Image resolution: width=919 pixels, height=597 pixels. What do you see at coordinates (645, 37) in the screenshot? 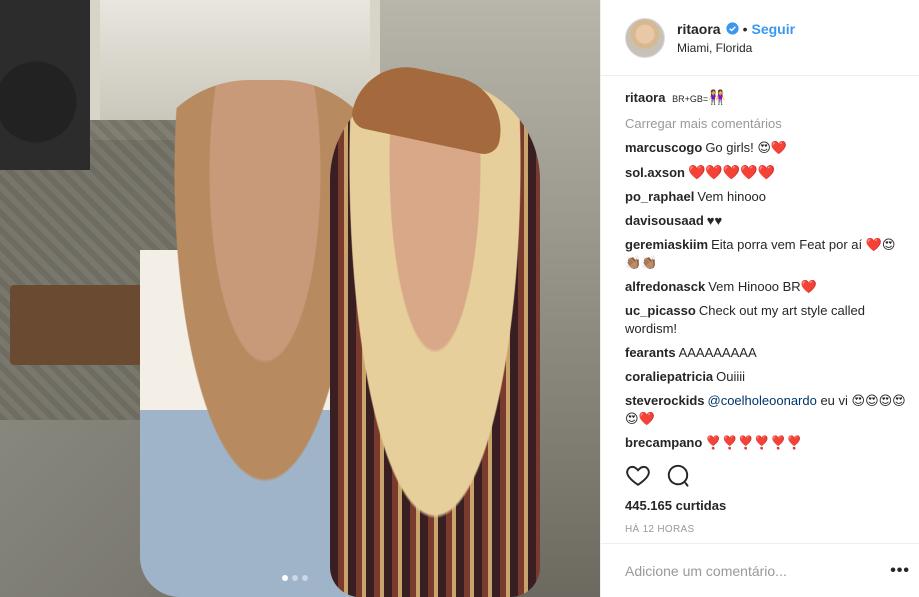
I see `avatar` at bounding box center [645, 37].